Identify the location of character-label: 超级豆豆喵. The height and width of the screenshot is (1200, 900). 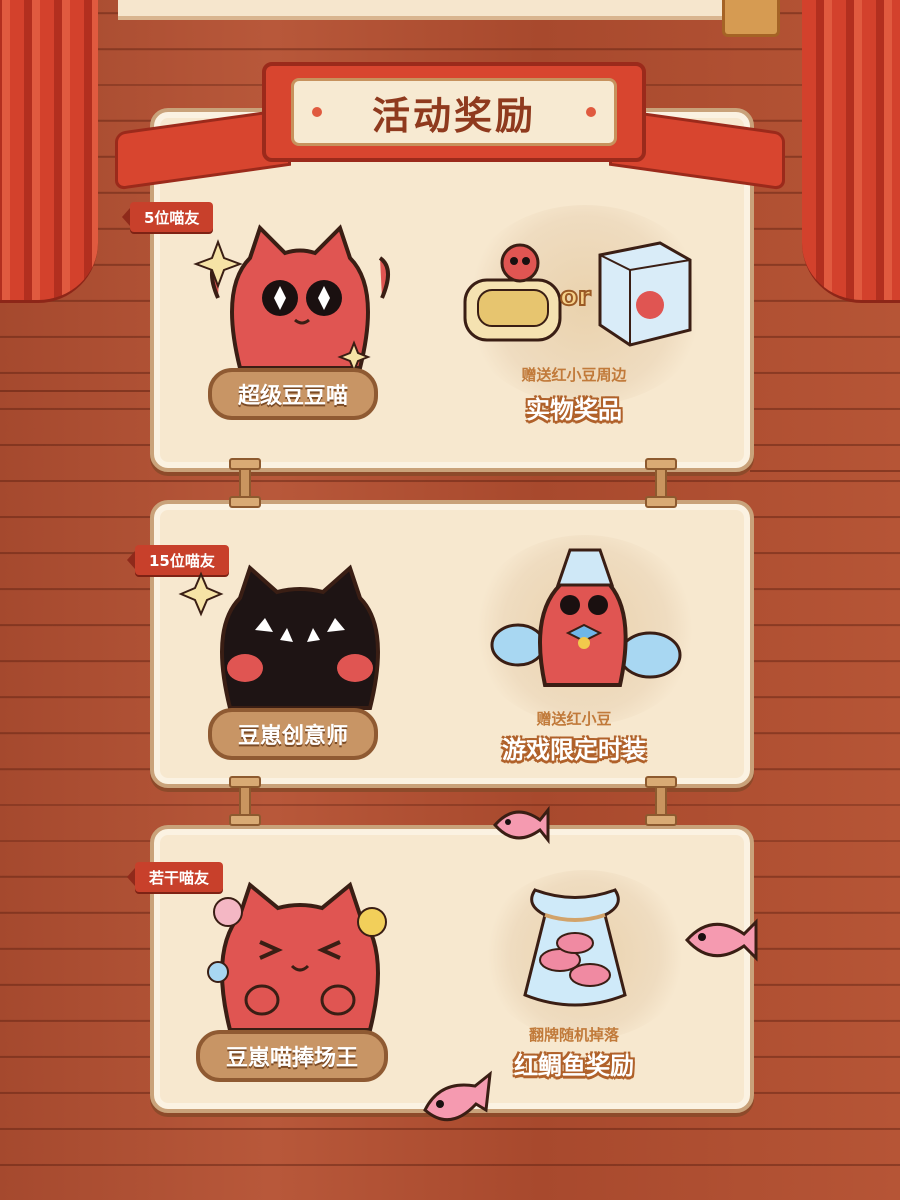
(293, 394).